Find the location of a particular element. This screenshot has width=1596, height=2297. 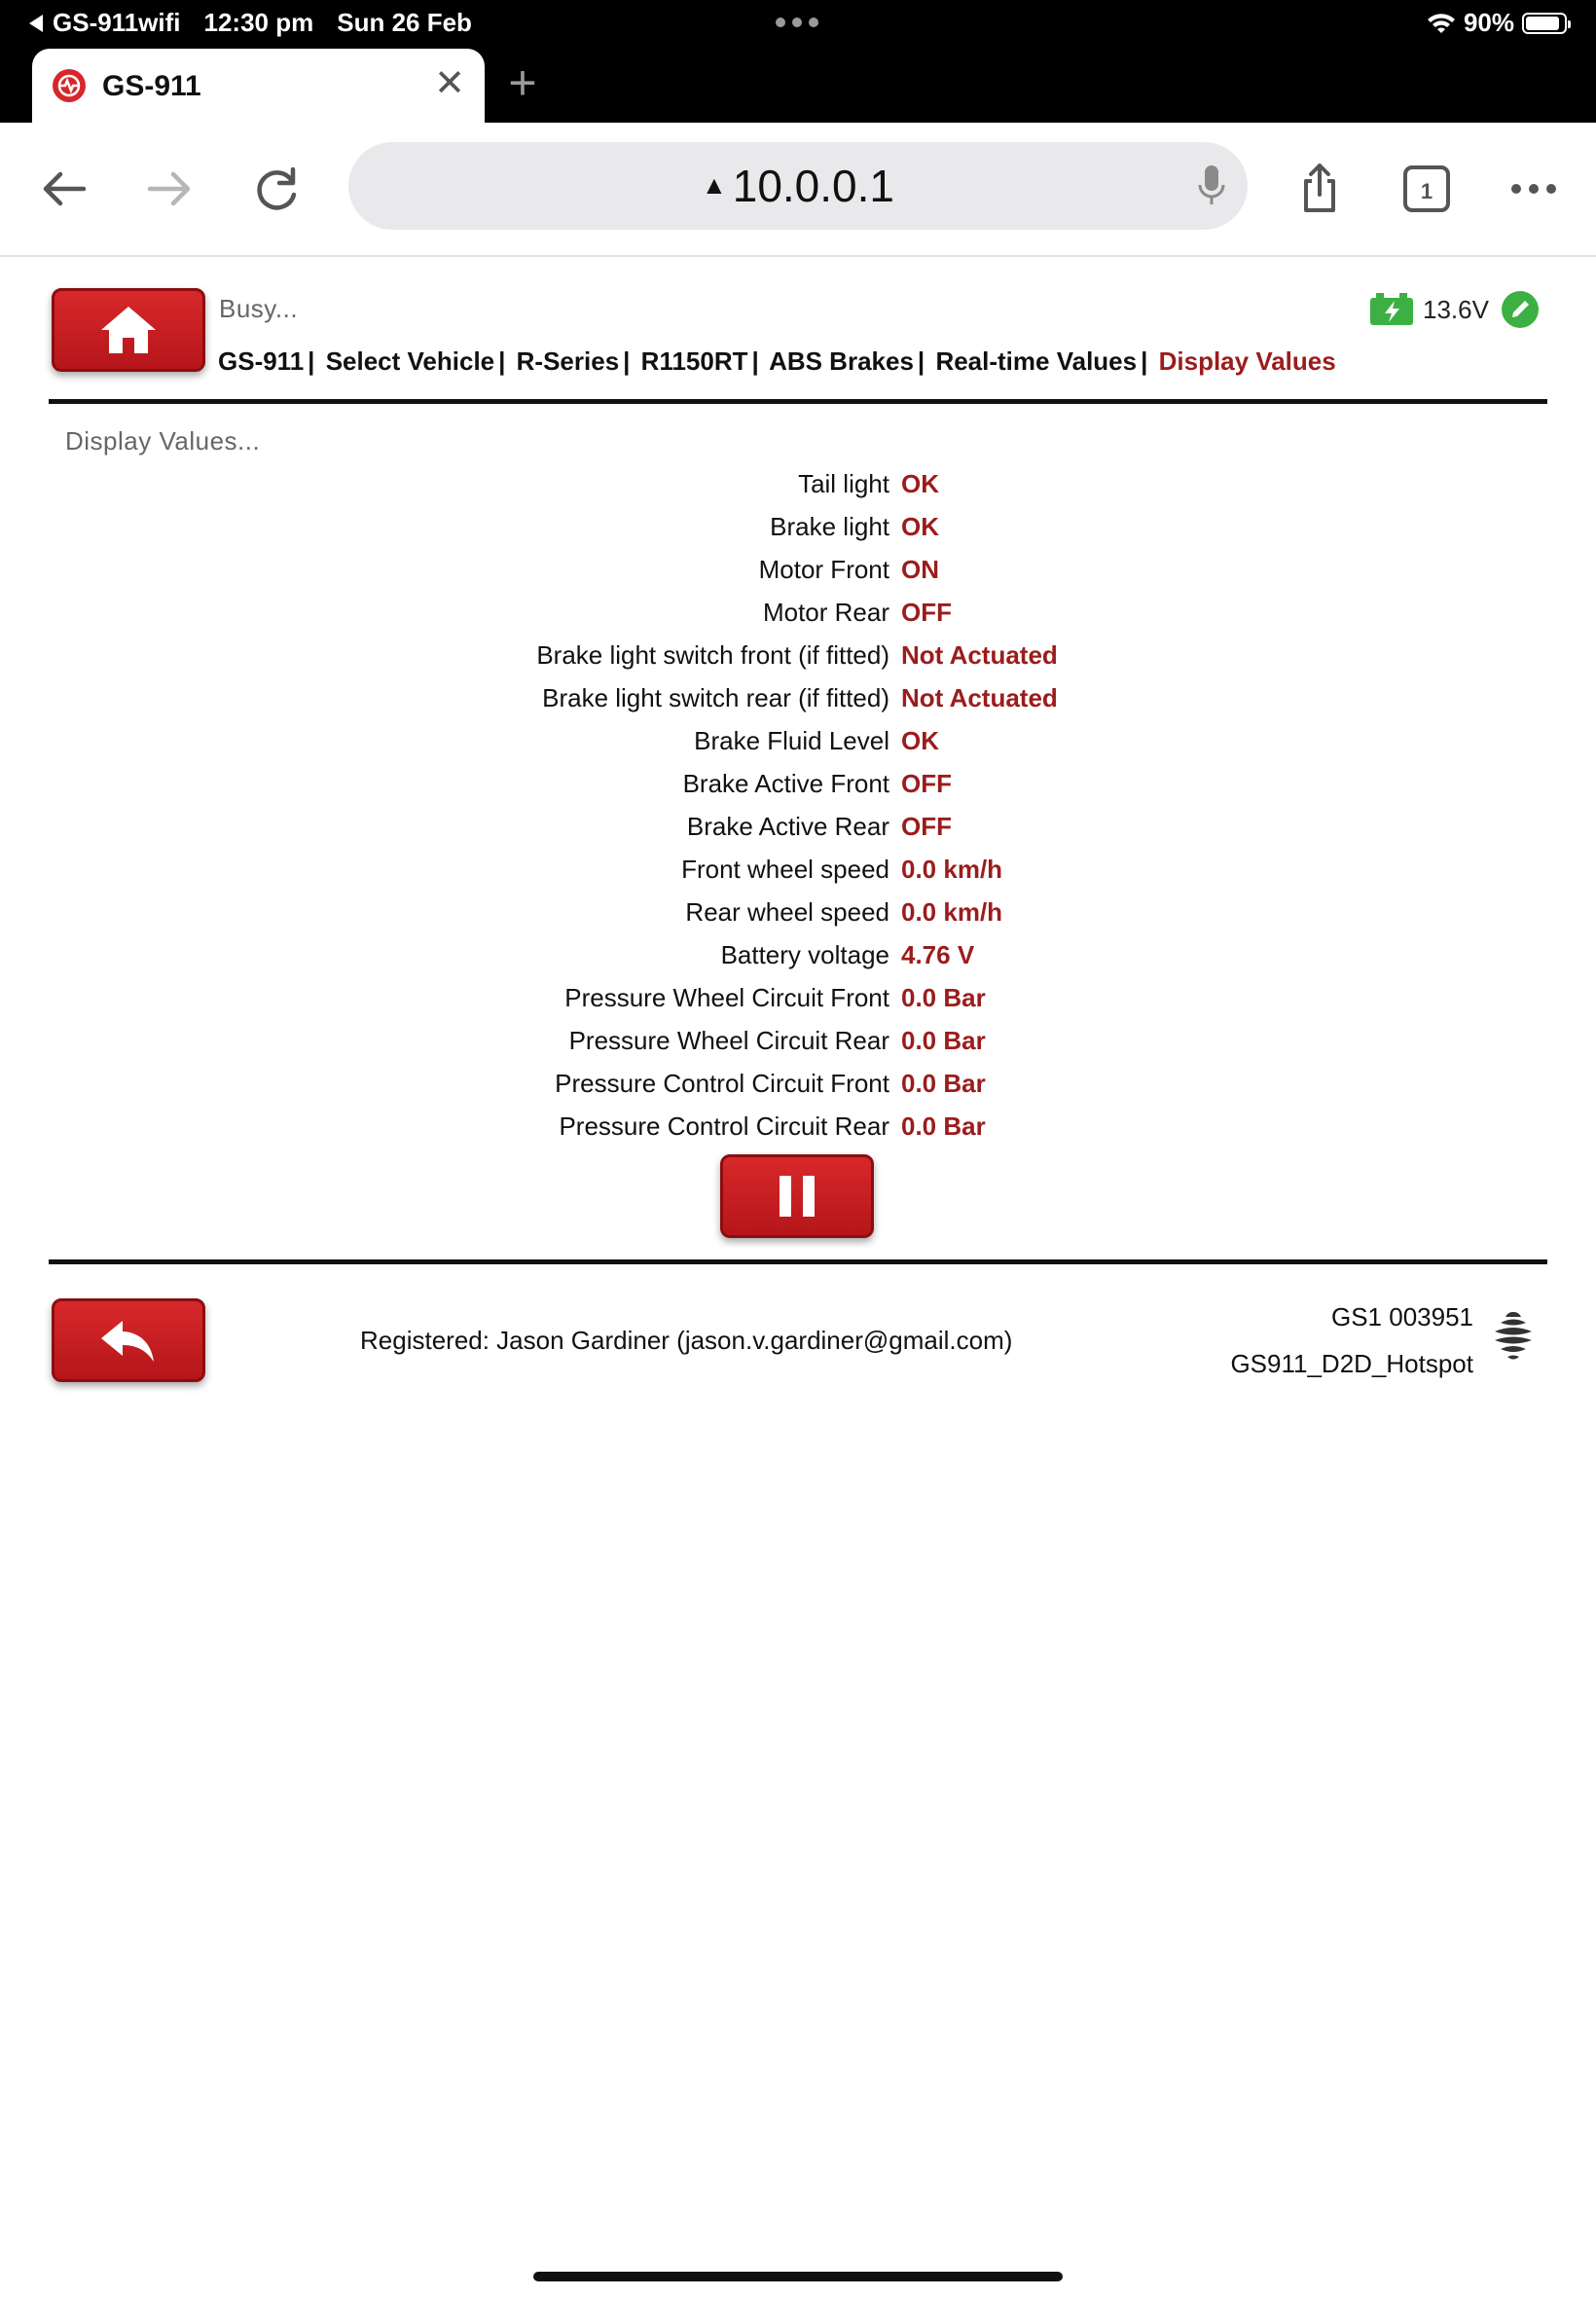

arrow-left-icon is located at coordinates (64, 189).